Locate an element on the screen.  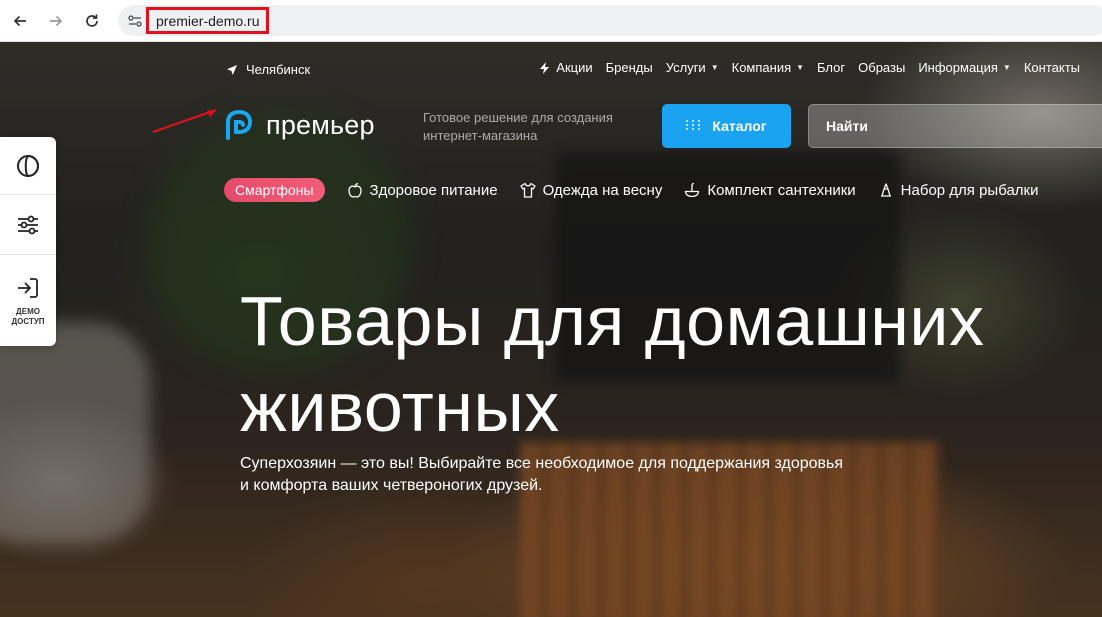
nav-label: Акции is located at coordinates (574, 67).